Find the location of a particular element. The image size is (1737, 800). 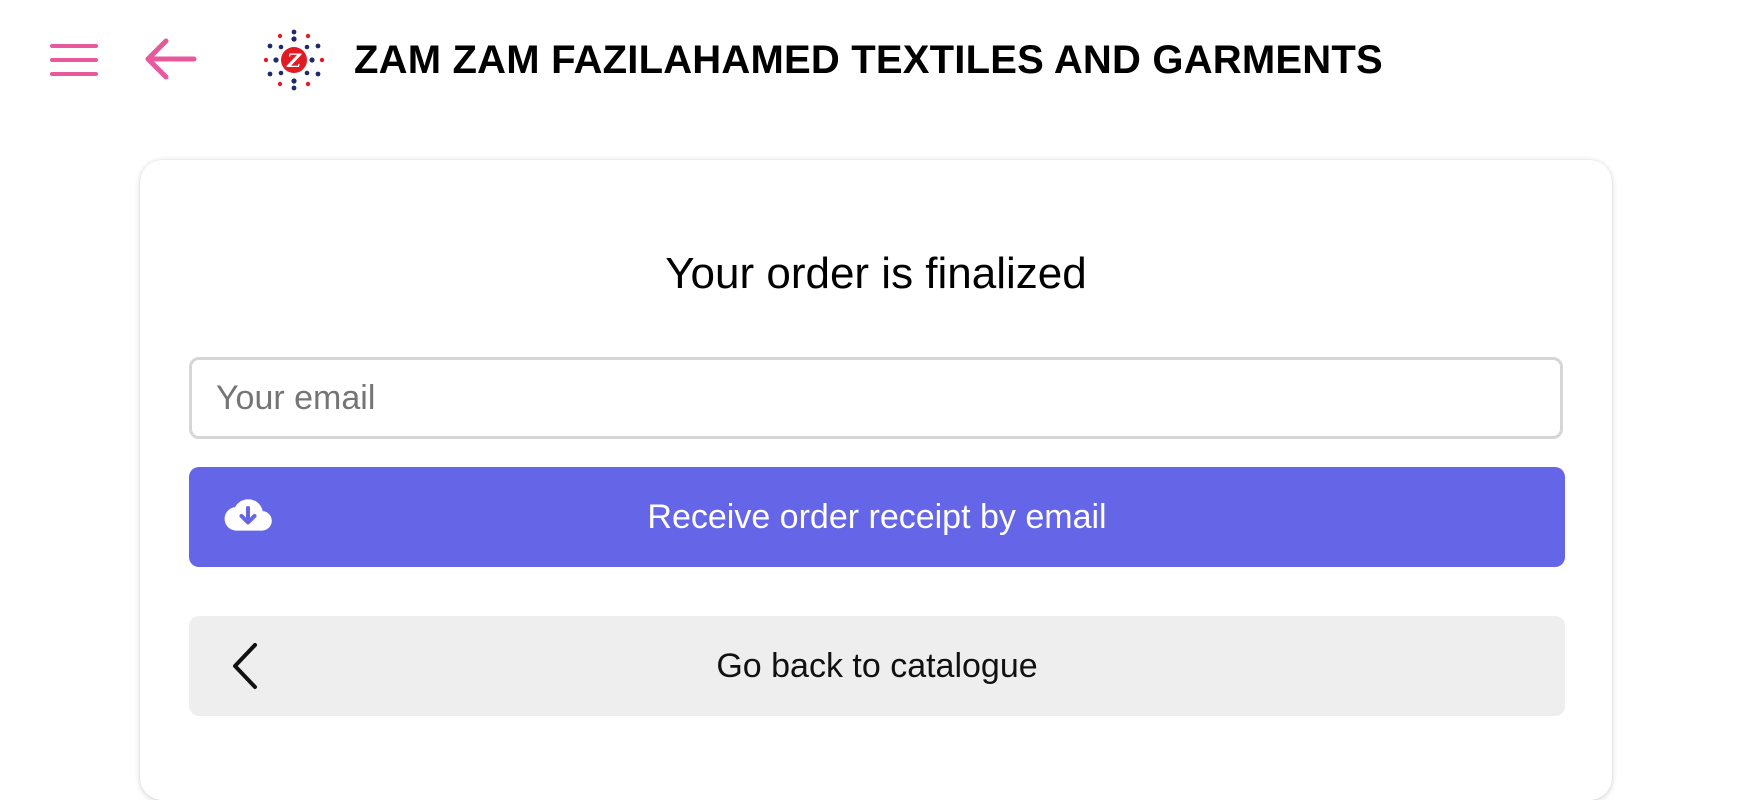

order-status-title: Your order is finalized is located at coordinates (876, 273).